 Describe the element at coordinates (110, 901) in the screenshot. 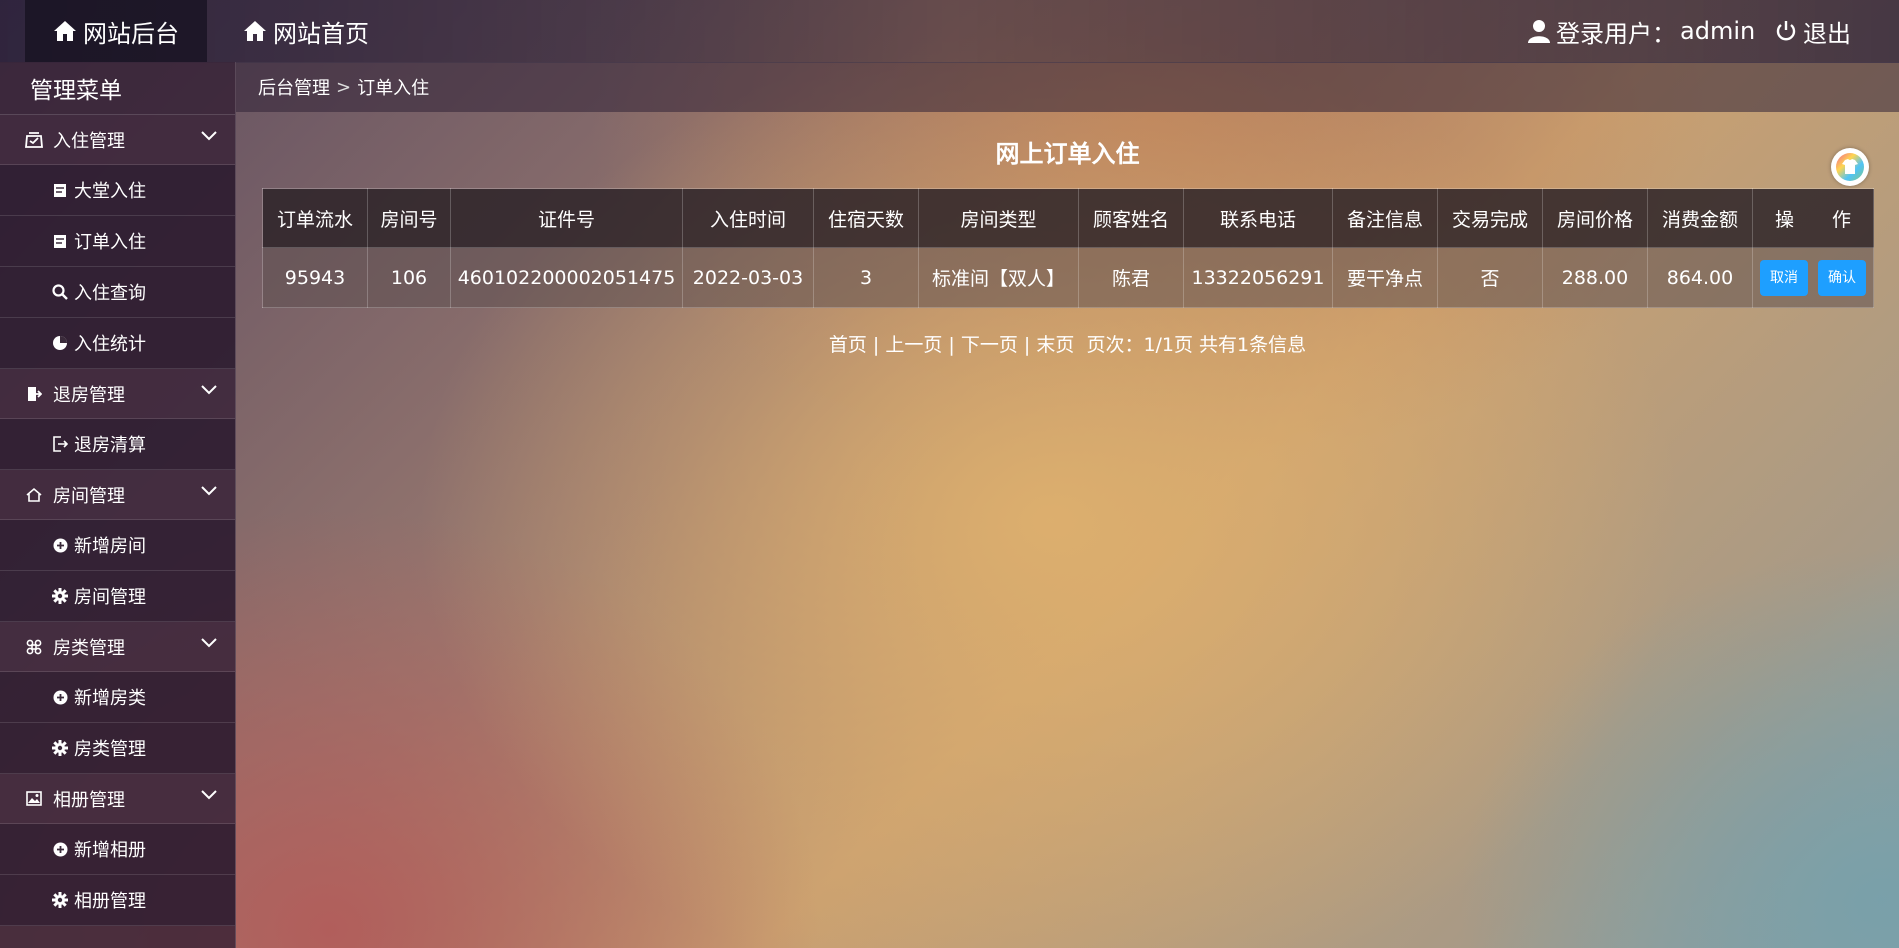

I see `sidebar-item-label: 相册管理` at that location.